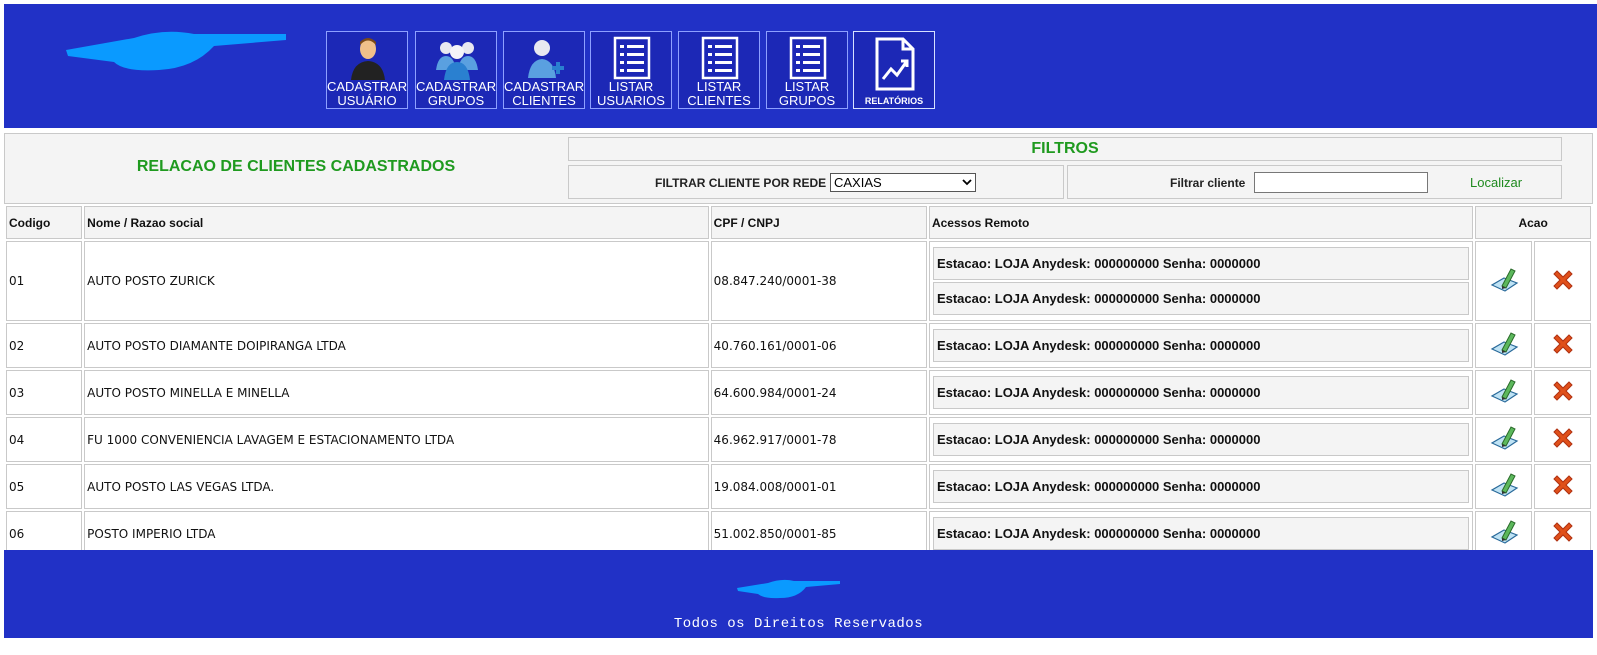 This screenshot has width=1597, height=655. What do you see at coordinates (818, 345) in the screenshot?
I see `cell-cpf: 40.760.161/0001-06` at bounding box center [818, 345].